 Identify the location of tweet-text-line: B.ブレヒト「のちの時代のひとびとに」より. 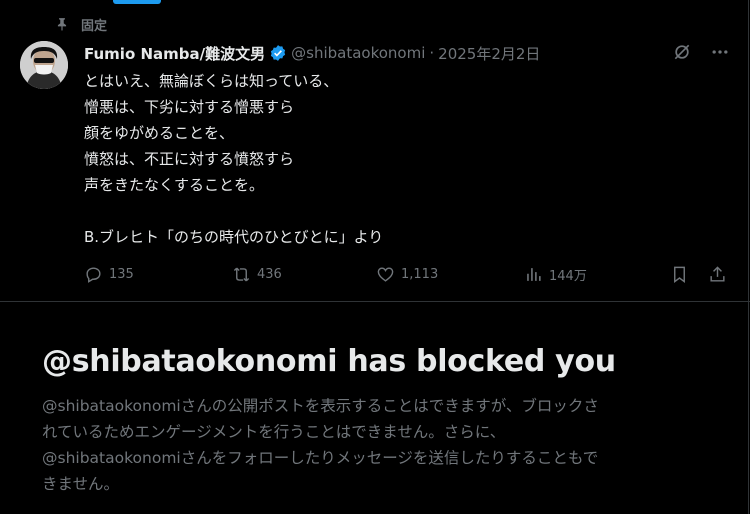
(234, 237).